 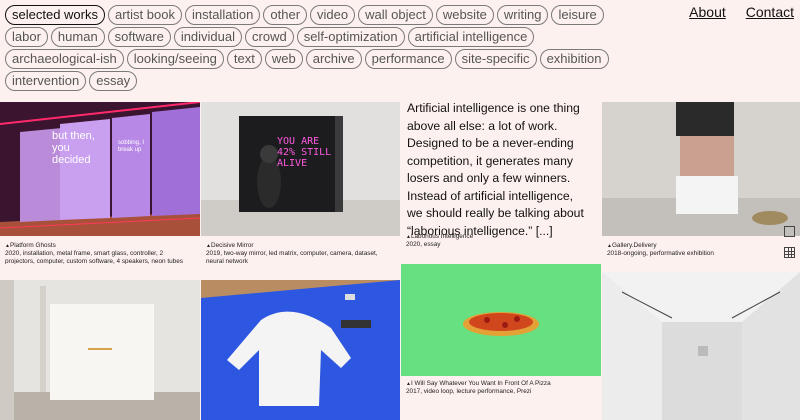 I want to click on tag-installation: installation, so click(x=222, y=15).